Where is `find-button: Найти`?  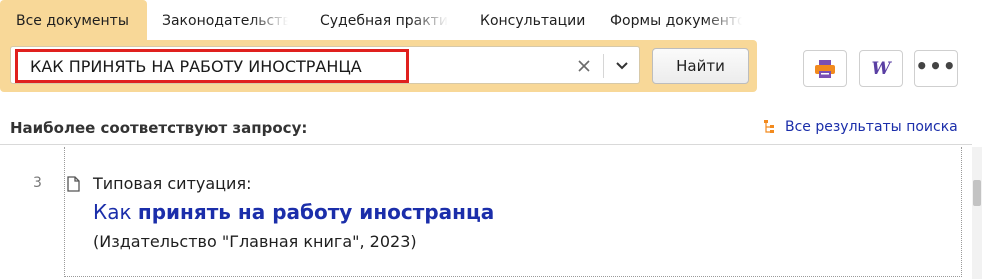
find-button: Найти is located at coordinates (700, 66).